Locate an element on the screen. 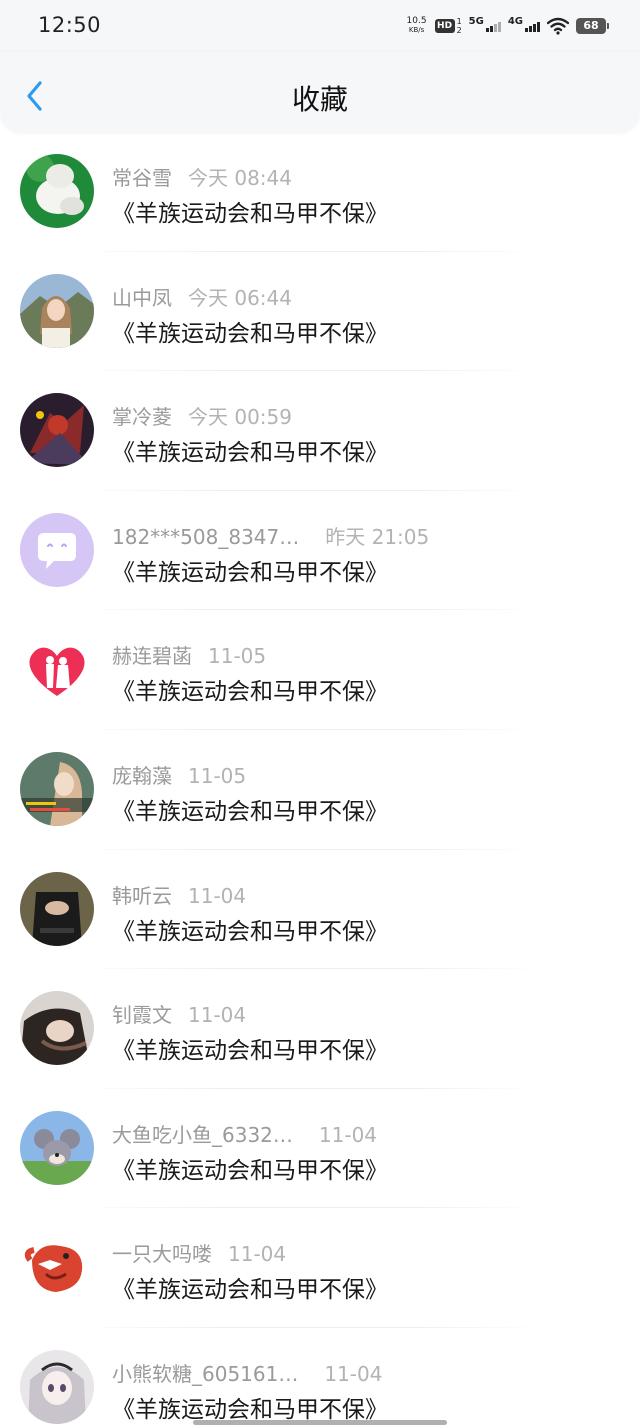 Image resolution: width=640 pixels, height=1427 pixels. hd-voice-icon: HD is located at coordinates (444, 26).